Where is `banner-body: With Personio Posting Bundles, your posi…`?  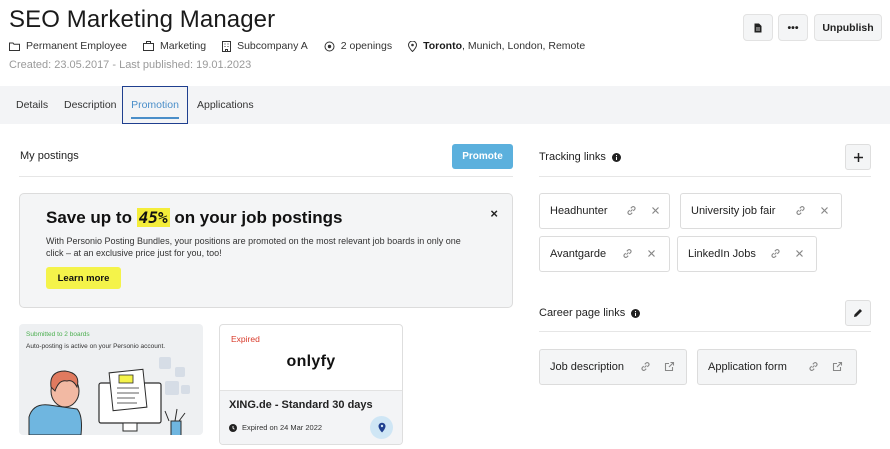
banner-body: With Personio Posting Bundles, your posi… is located at coordinates (253, 247).